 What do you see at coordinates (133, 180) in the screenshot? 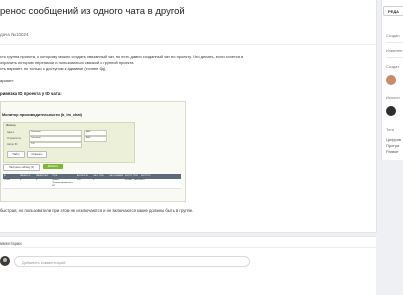
I see `table-cell: SONET_GROUP` at bounding box center [133, 180].